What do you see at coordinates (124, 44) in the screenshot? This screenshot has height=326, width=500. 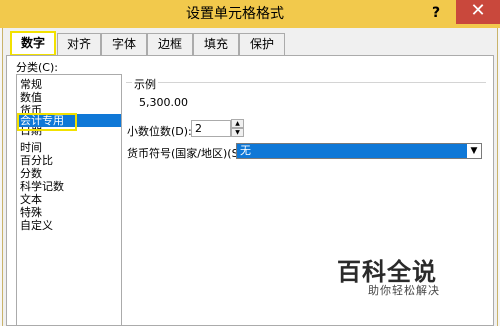 I see `tab-font: 字体` at bounding box center [124, 44].